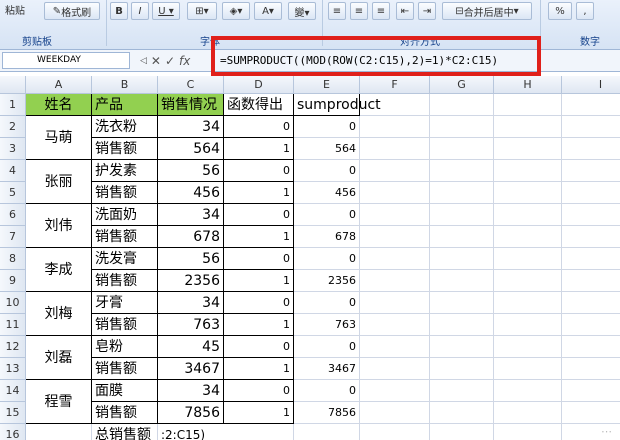 The height and width of the screenshot is (440, 620). What do you see at coordinates (59, 105) in the screenshot?
I see `header-cell-a: 姓名` at bounding box center [59, 105].